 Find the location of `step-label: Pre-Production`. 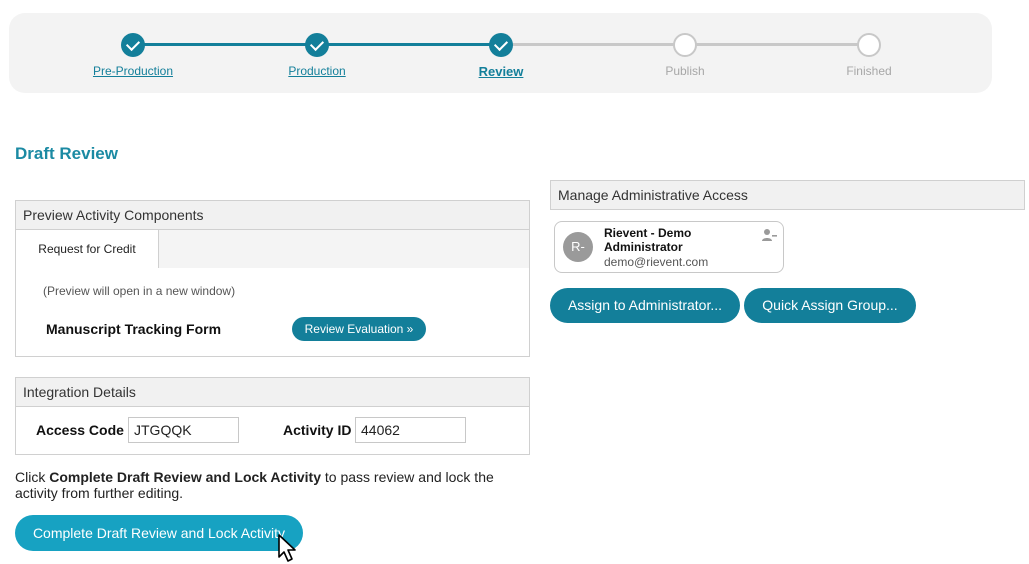

step-label: Pre-Production is located at coordinates (133, 71).